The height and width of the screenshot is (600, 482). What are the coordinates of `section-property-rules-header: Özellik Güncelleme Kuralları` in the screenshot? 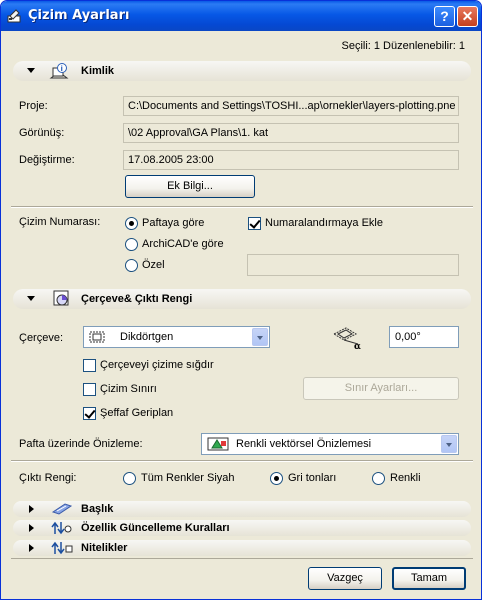 It's located at (242, 528).